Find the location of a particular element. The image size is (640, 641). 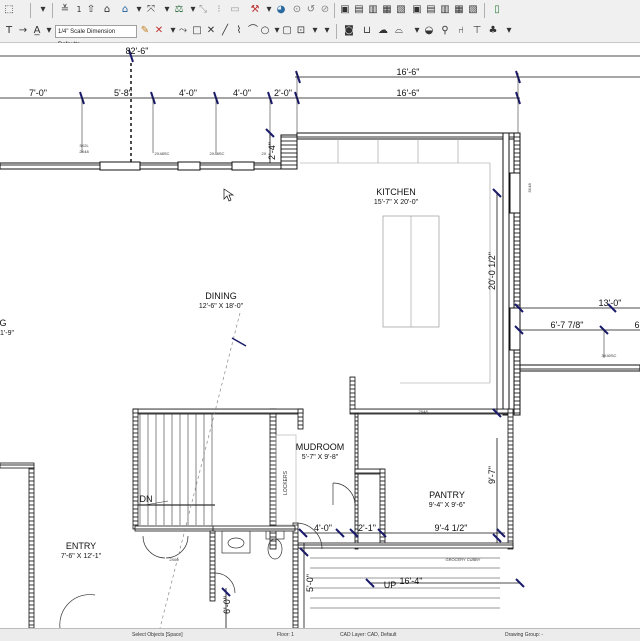

kitchen-north-wall is located at coordinates (408, 136).